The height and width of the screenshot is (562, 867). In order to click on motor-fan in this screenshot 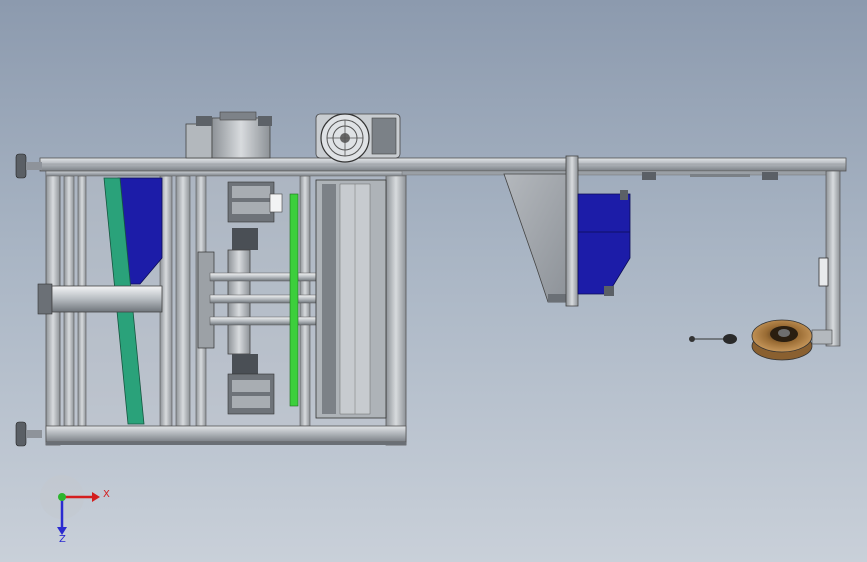, I will do `click(358, 138)`.